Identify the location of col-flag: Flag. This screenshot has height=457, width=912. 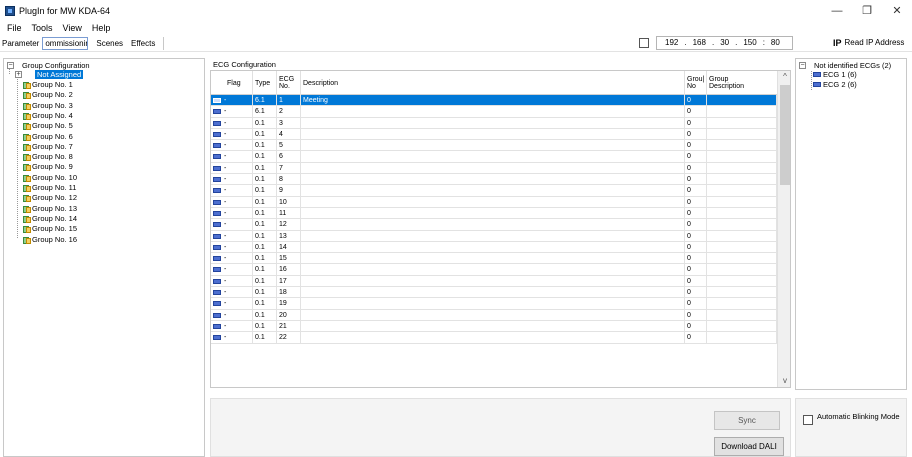
(232, 83).